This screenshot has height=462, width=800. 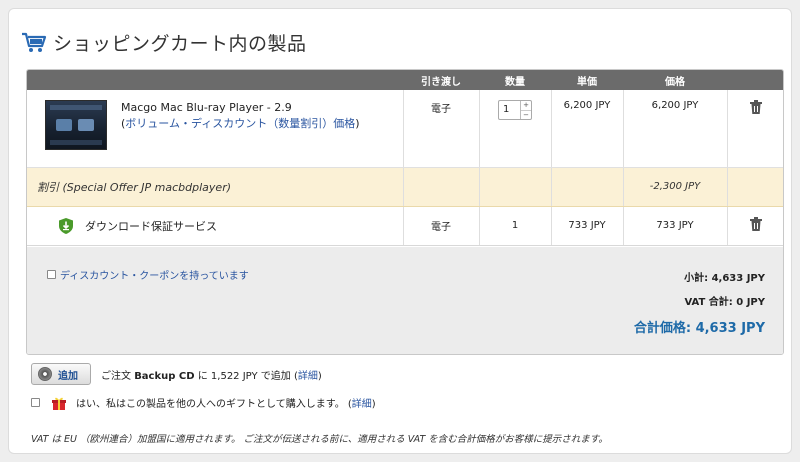 I want to click on col-actions, so click(x=755, y=80).